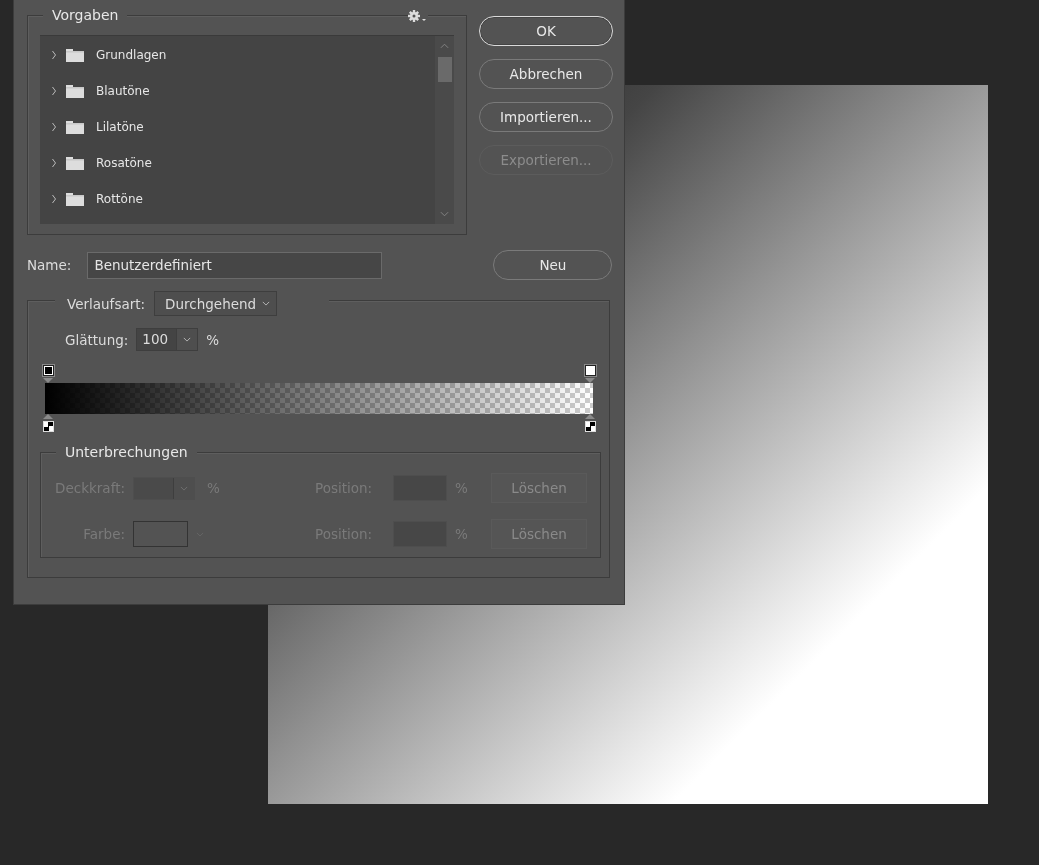  Describe the element at coordinates (85, 15) in the screenshot. I see `section-title: Vorgaben` at that location.